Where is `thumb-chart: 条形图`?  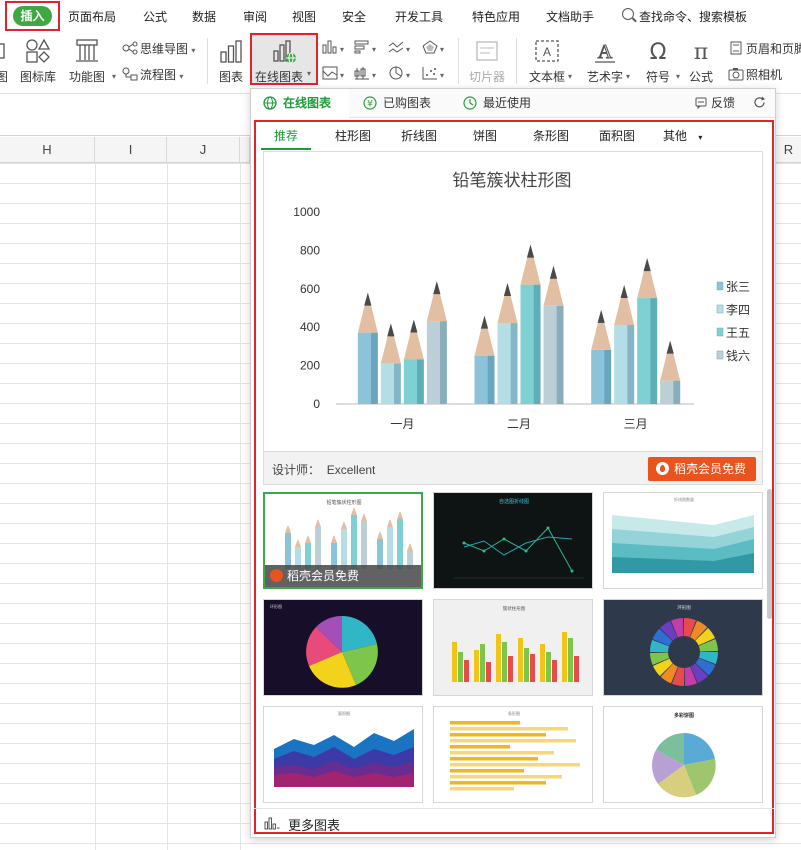 thumb-chart: 条形图 is located at coordinates (515, 750).